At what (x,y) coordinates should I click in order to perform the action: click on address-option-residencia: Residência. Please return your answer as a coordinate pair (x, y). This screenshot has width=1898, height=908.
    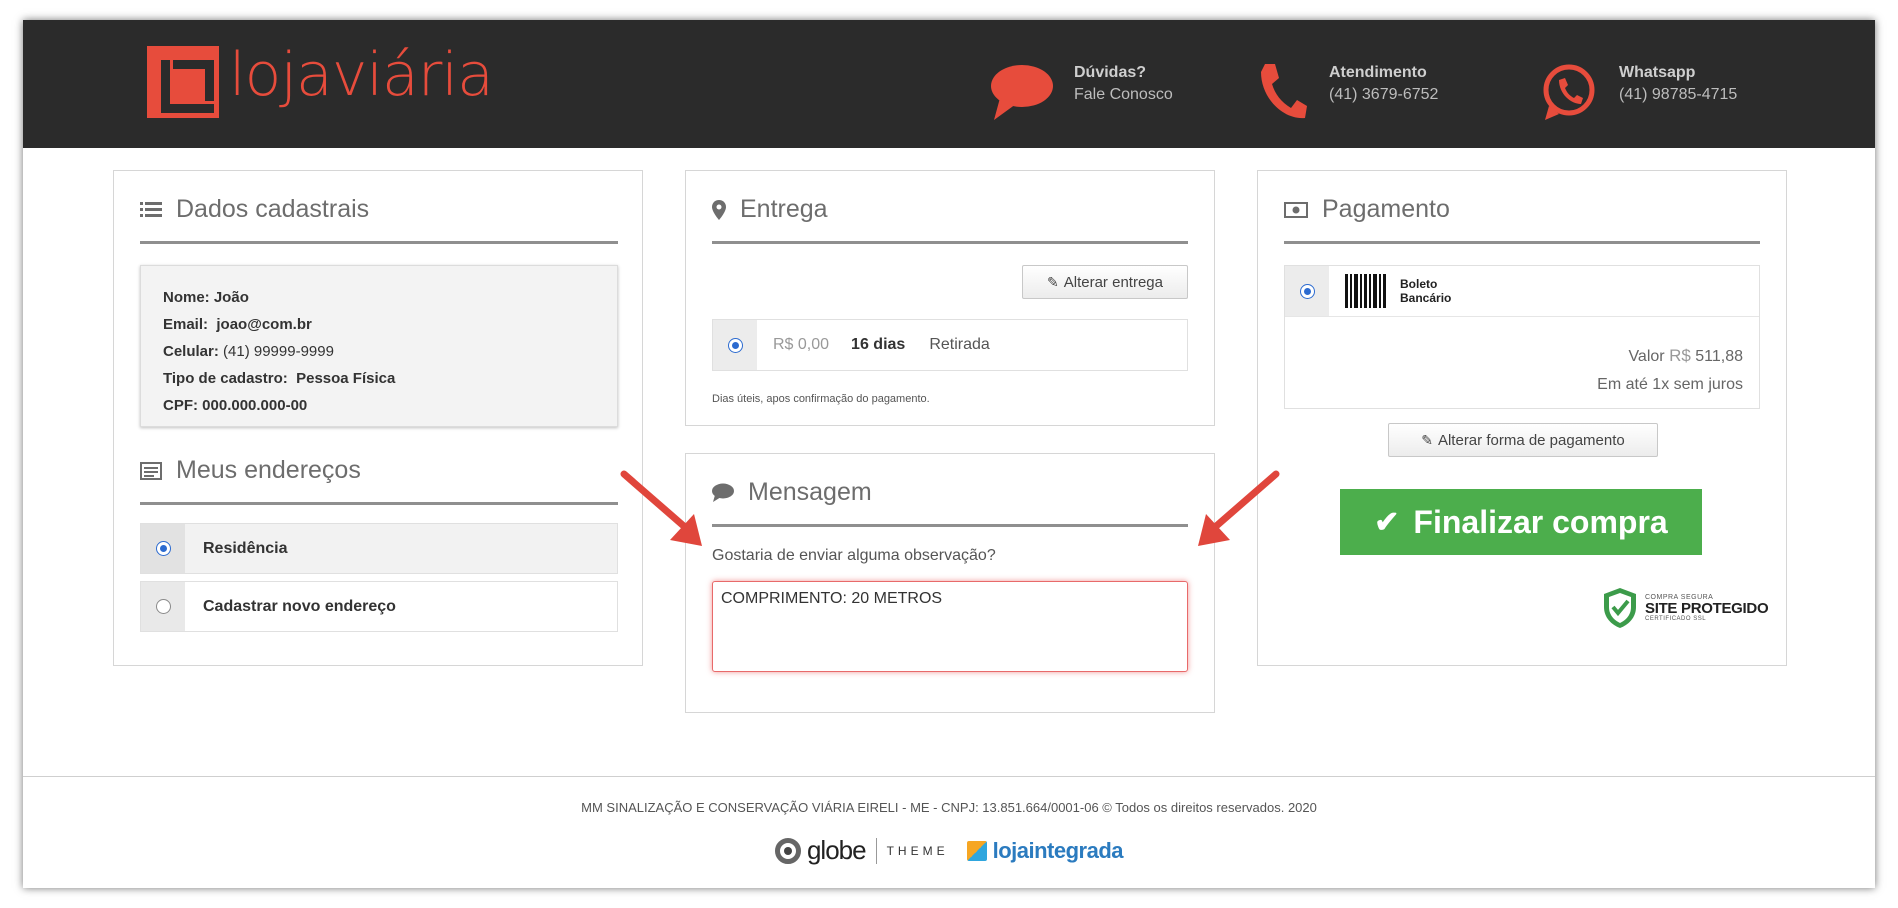
    Looking at the image, I should click on (379, 548).